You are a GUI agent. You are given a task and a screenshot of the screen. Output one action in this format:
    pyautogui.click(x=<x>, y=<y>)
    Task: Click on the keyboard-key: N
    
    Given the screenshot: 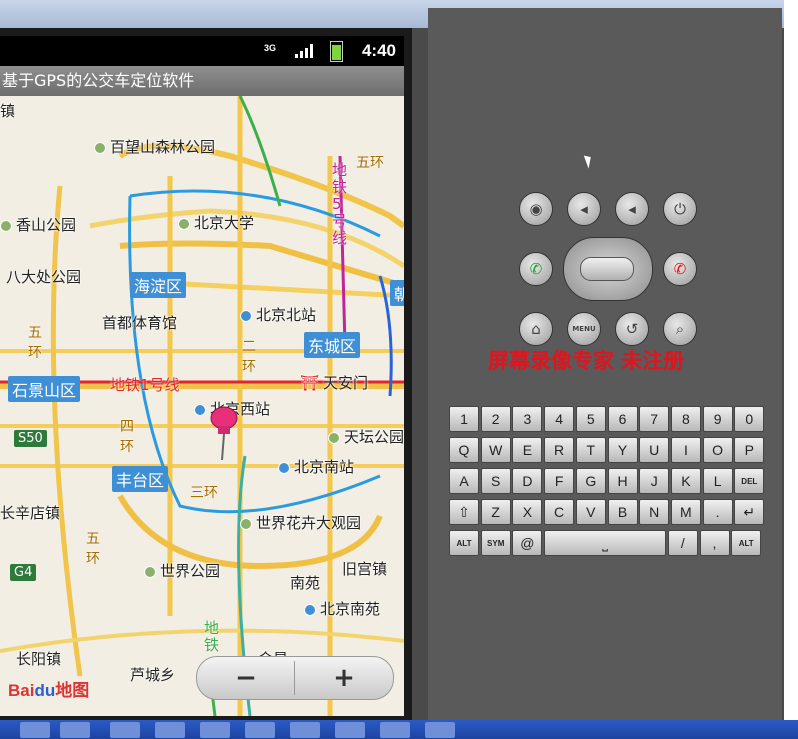 What is the action you would take?
    pyautogui.click(x=654, y=512)
    